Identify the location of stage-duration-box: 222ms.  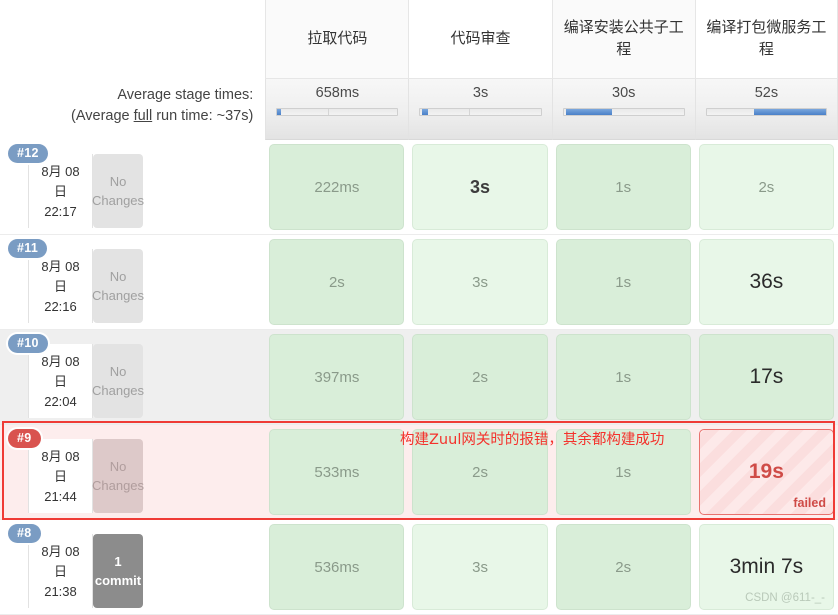
(337, 187).